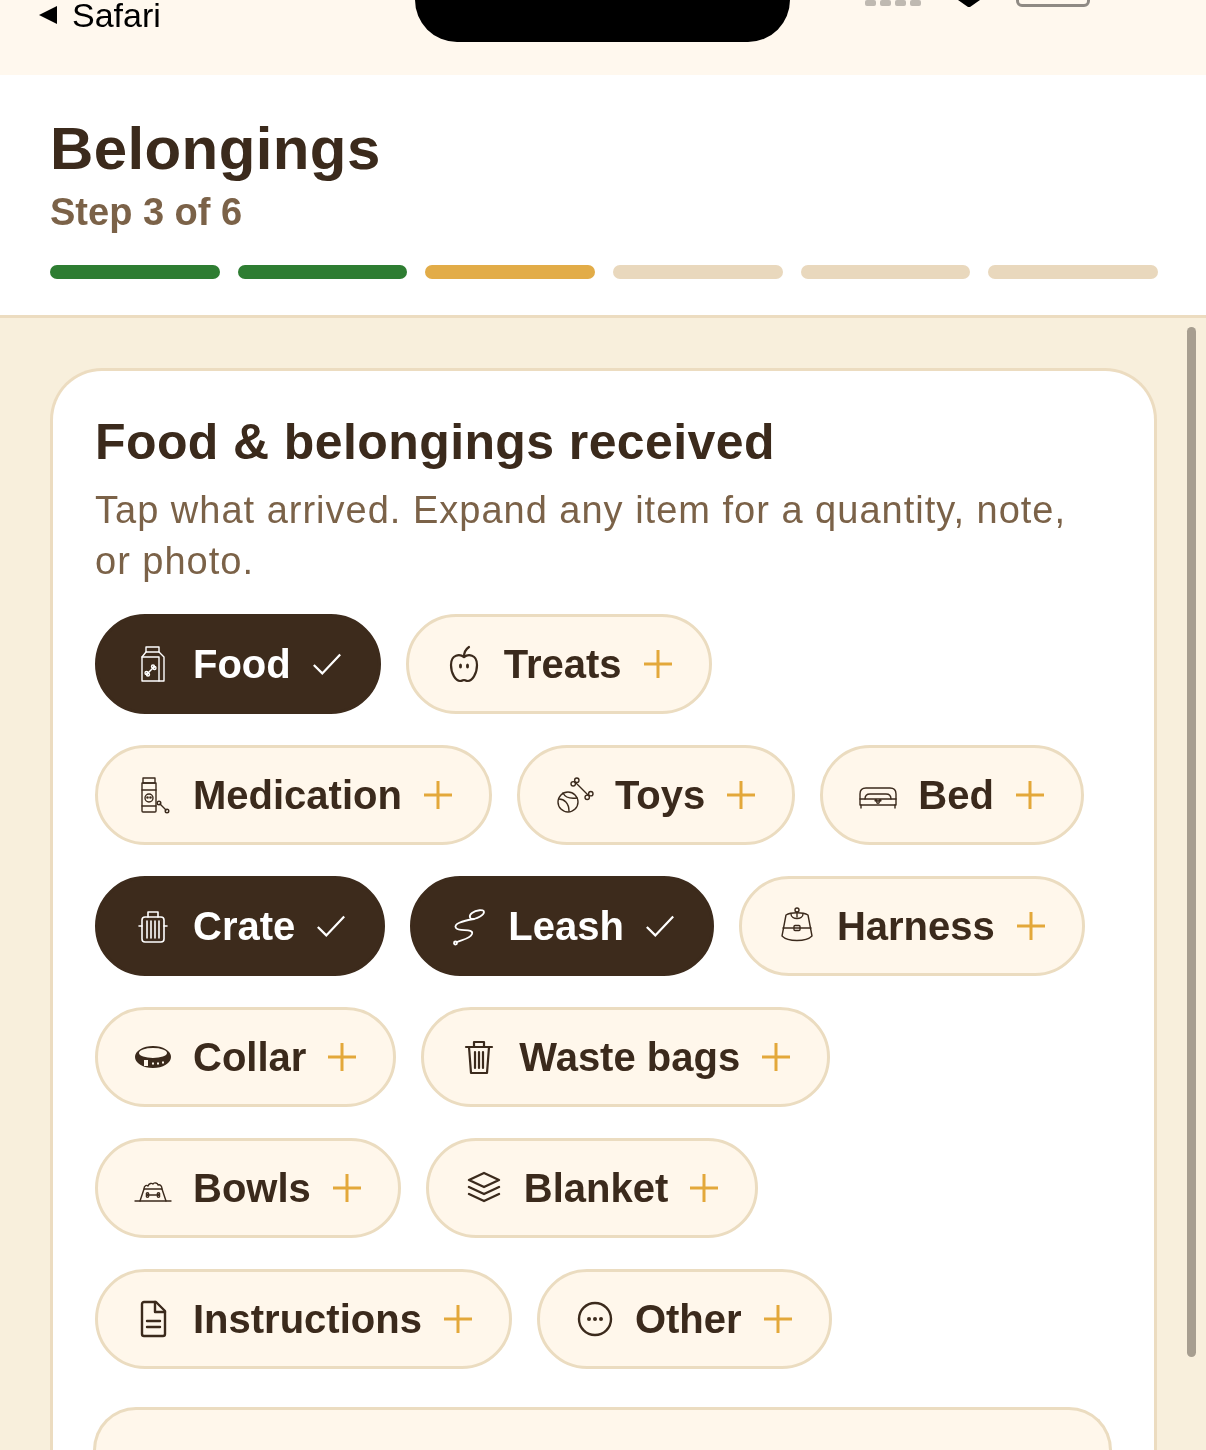 The width and height of the screenshot is (1206, 1450). Describe the element at coordinates (1053, 3) in the screenshot. I see `battery-icon` at that location.